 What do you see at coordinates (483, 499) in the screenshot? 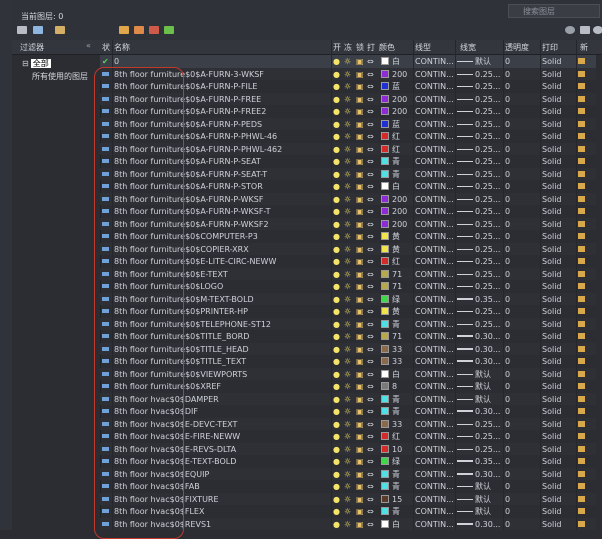
I see `lineweight: 默认` at bounding box center [483, 499].